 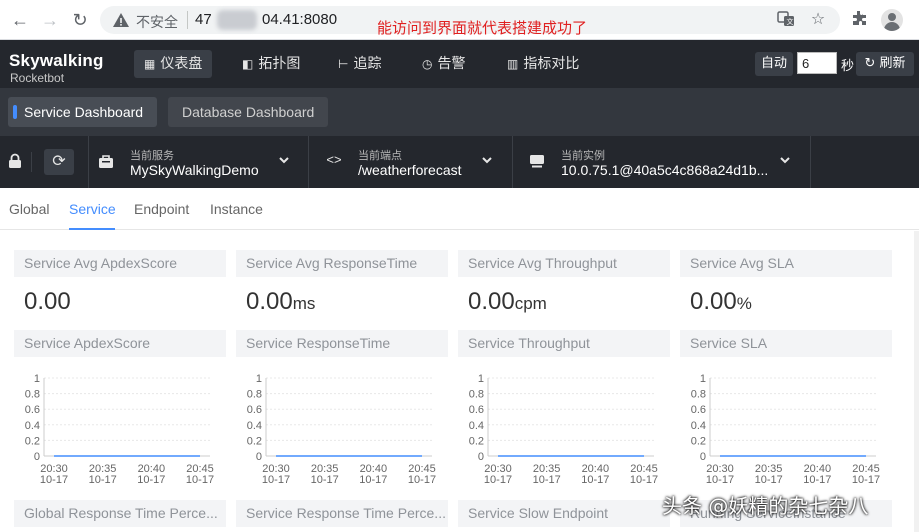 I want to click on bookmark-star-icon: ☆, so click(x=818, y=20).